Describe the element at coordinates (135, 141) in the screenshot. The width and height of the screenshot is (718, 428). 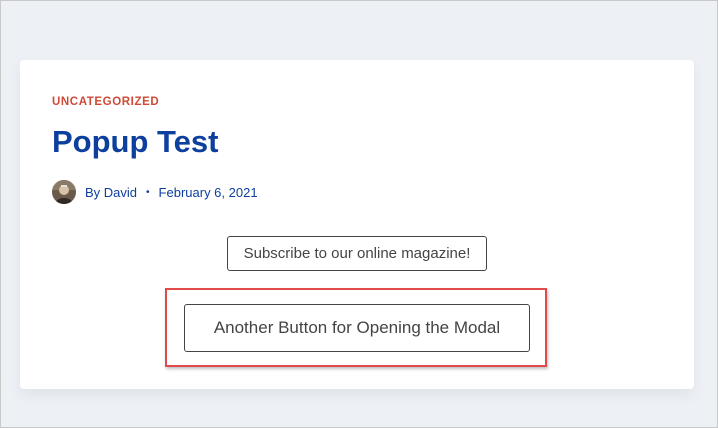
I see `post-title: Popup Test` at that location.